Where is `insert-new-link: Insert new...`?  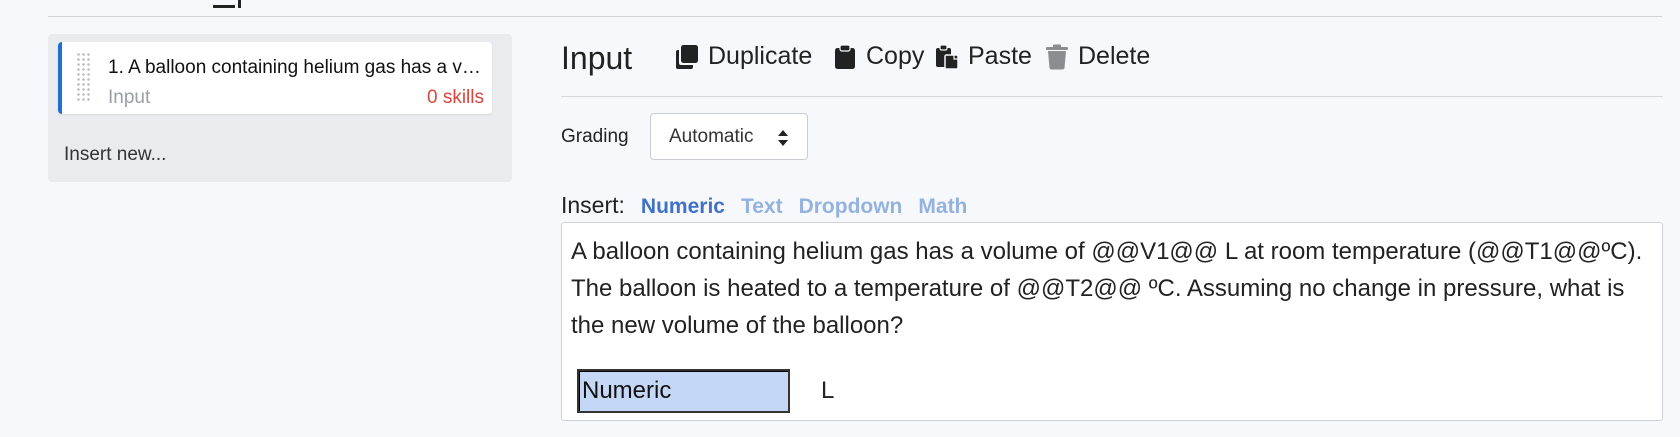 insert-new-link: Insert new... is located at coordinates (115, 155).